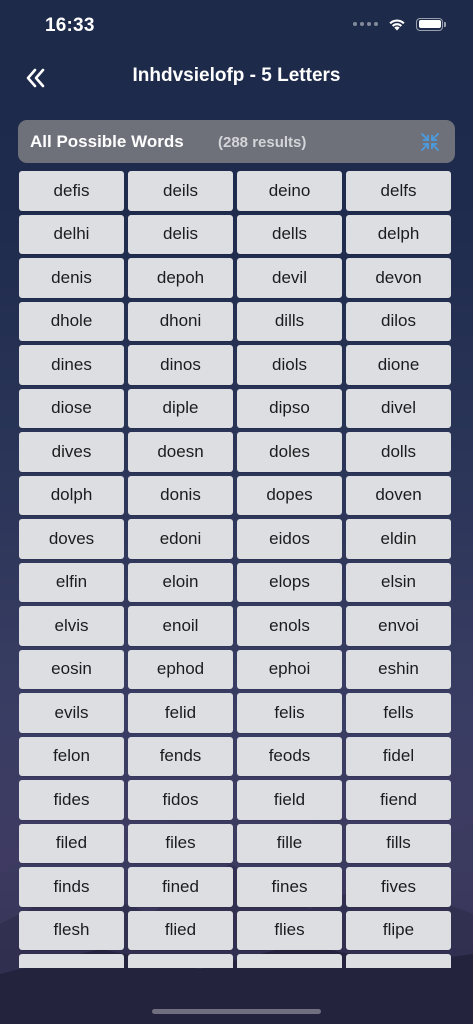 The width and height of the screenshot is (473, 1024). I want to click on word-cell: dinos, so click(180, 365).